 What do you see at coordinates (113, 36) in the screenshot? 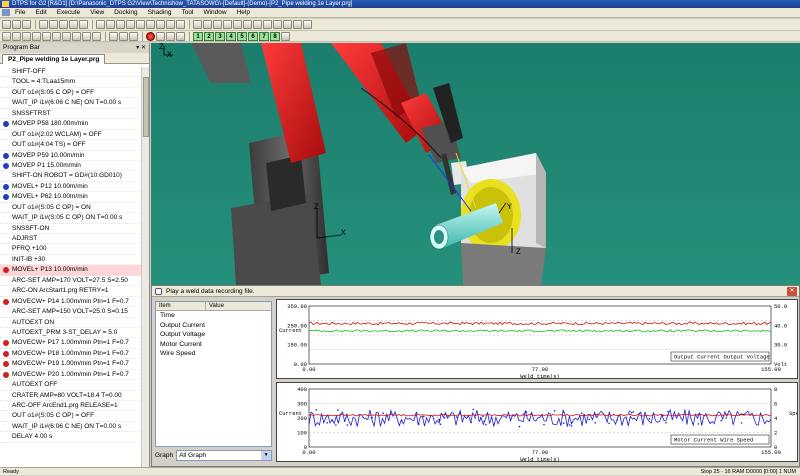
I see `mode-icon` at bounding box center [113, 36].